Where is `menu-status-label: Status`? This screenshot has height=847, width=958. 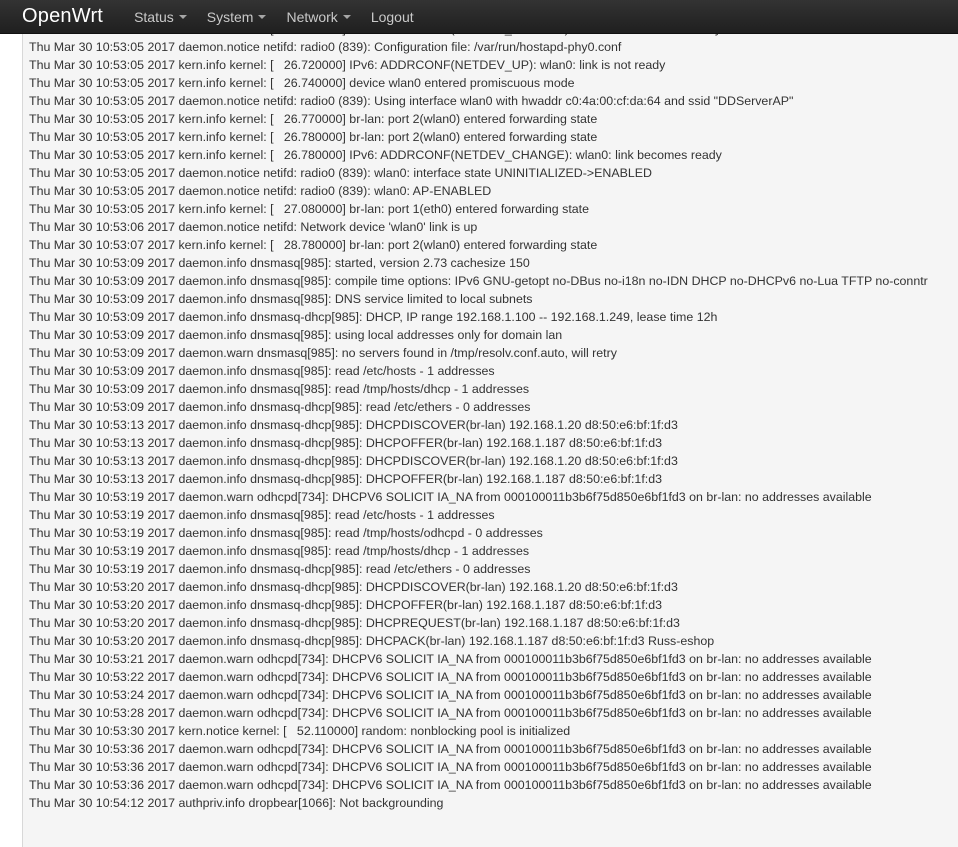 menu-status-label: Status is located at coordinates (154, 16).